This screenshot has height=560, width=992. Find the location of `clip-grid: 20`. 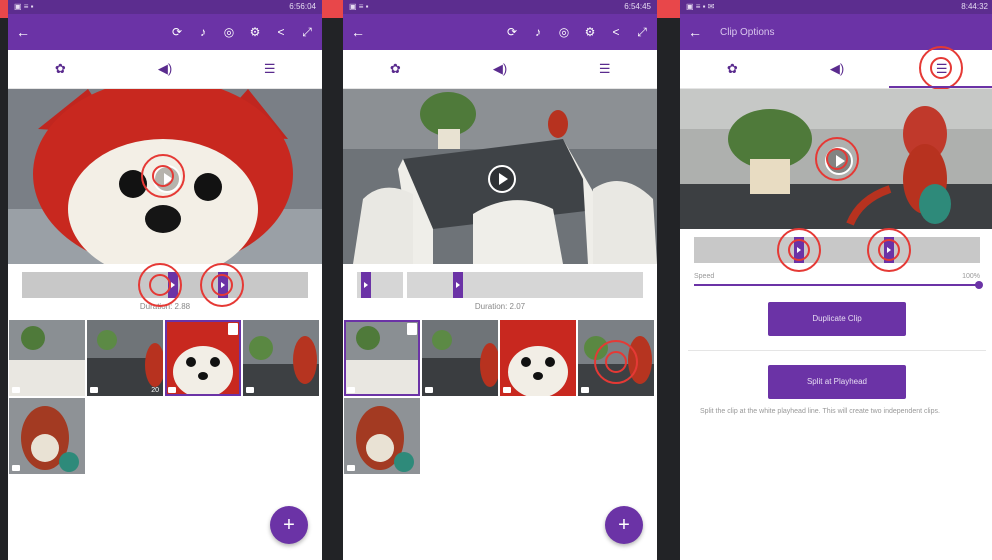

clip-grid: 20 is located at coordinates (165, 397).